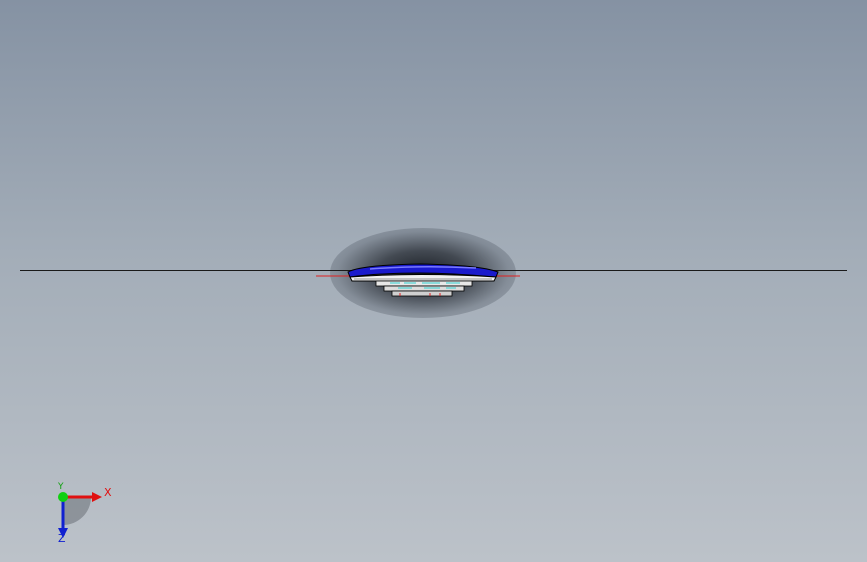  What do you see at coordinates (97, 497) in the screenshot?
I see `x-axis-arrow` at bounding box center [97, 497].